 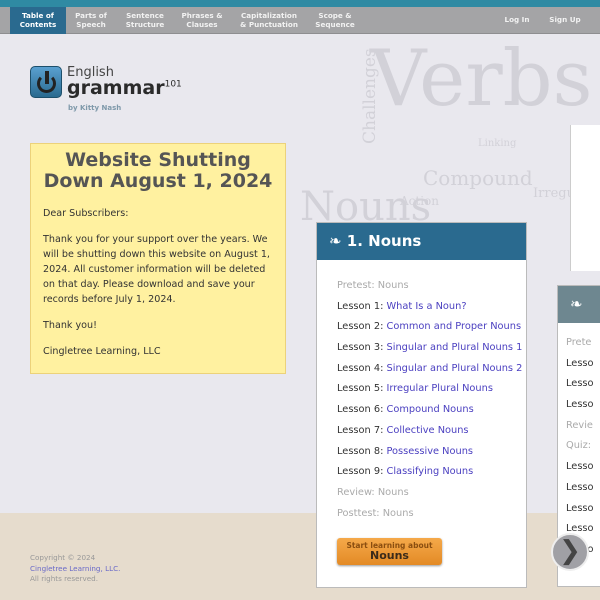 I want to click on notice-greeting: Dear Subscribers:, so click(x=86, y=213).